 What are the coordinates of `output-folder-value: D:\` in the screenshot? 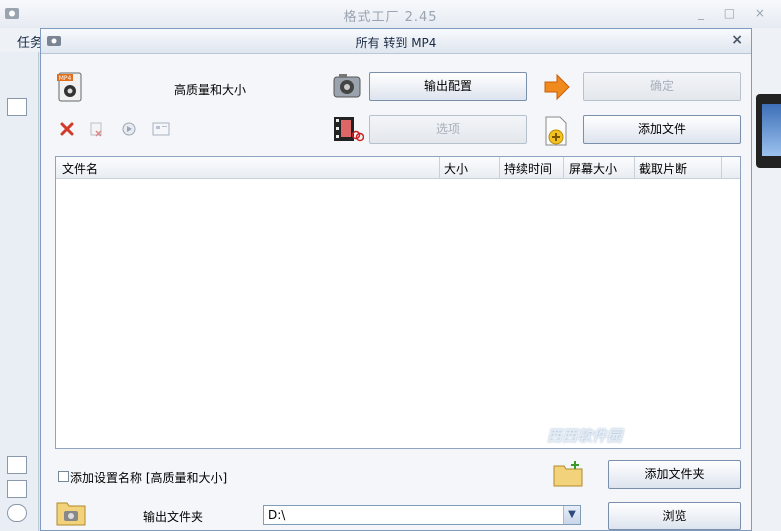 It's located at (277, 515).